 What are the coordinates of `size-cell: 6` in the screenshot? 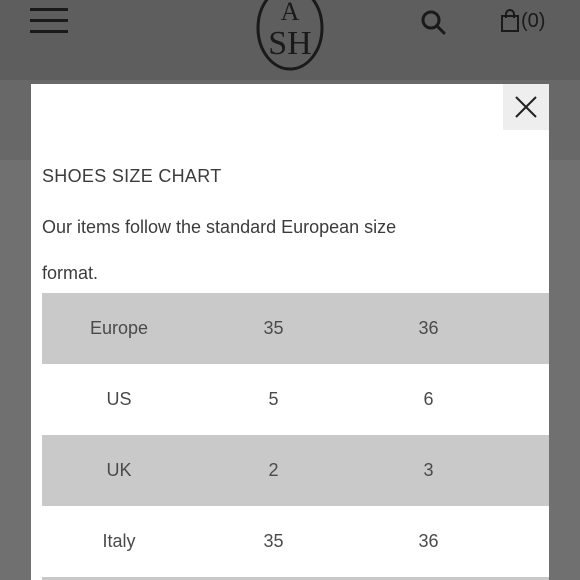 It's located at (428, 399).